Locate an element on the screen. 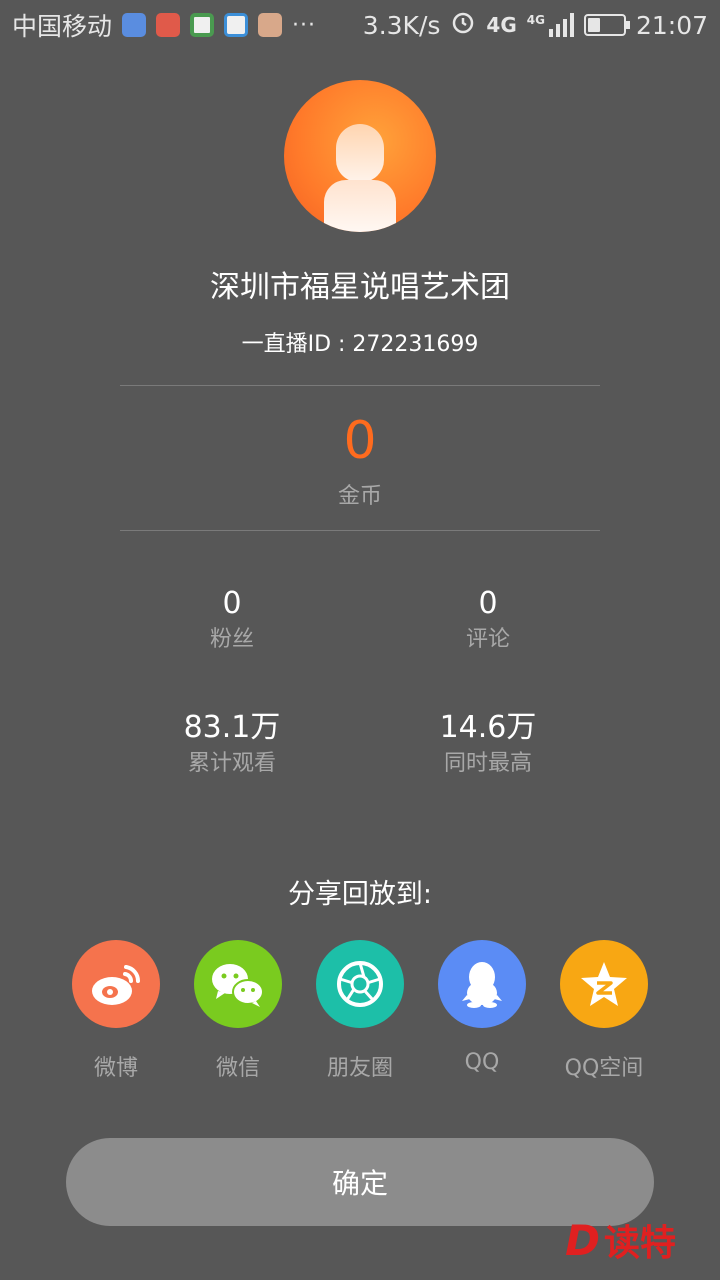  stat-fans: 0 粉丝 is located at coordinates (232, 620).